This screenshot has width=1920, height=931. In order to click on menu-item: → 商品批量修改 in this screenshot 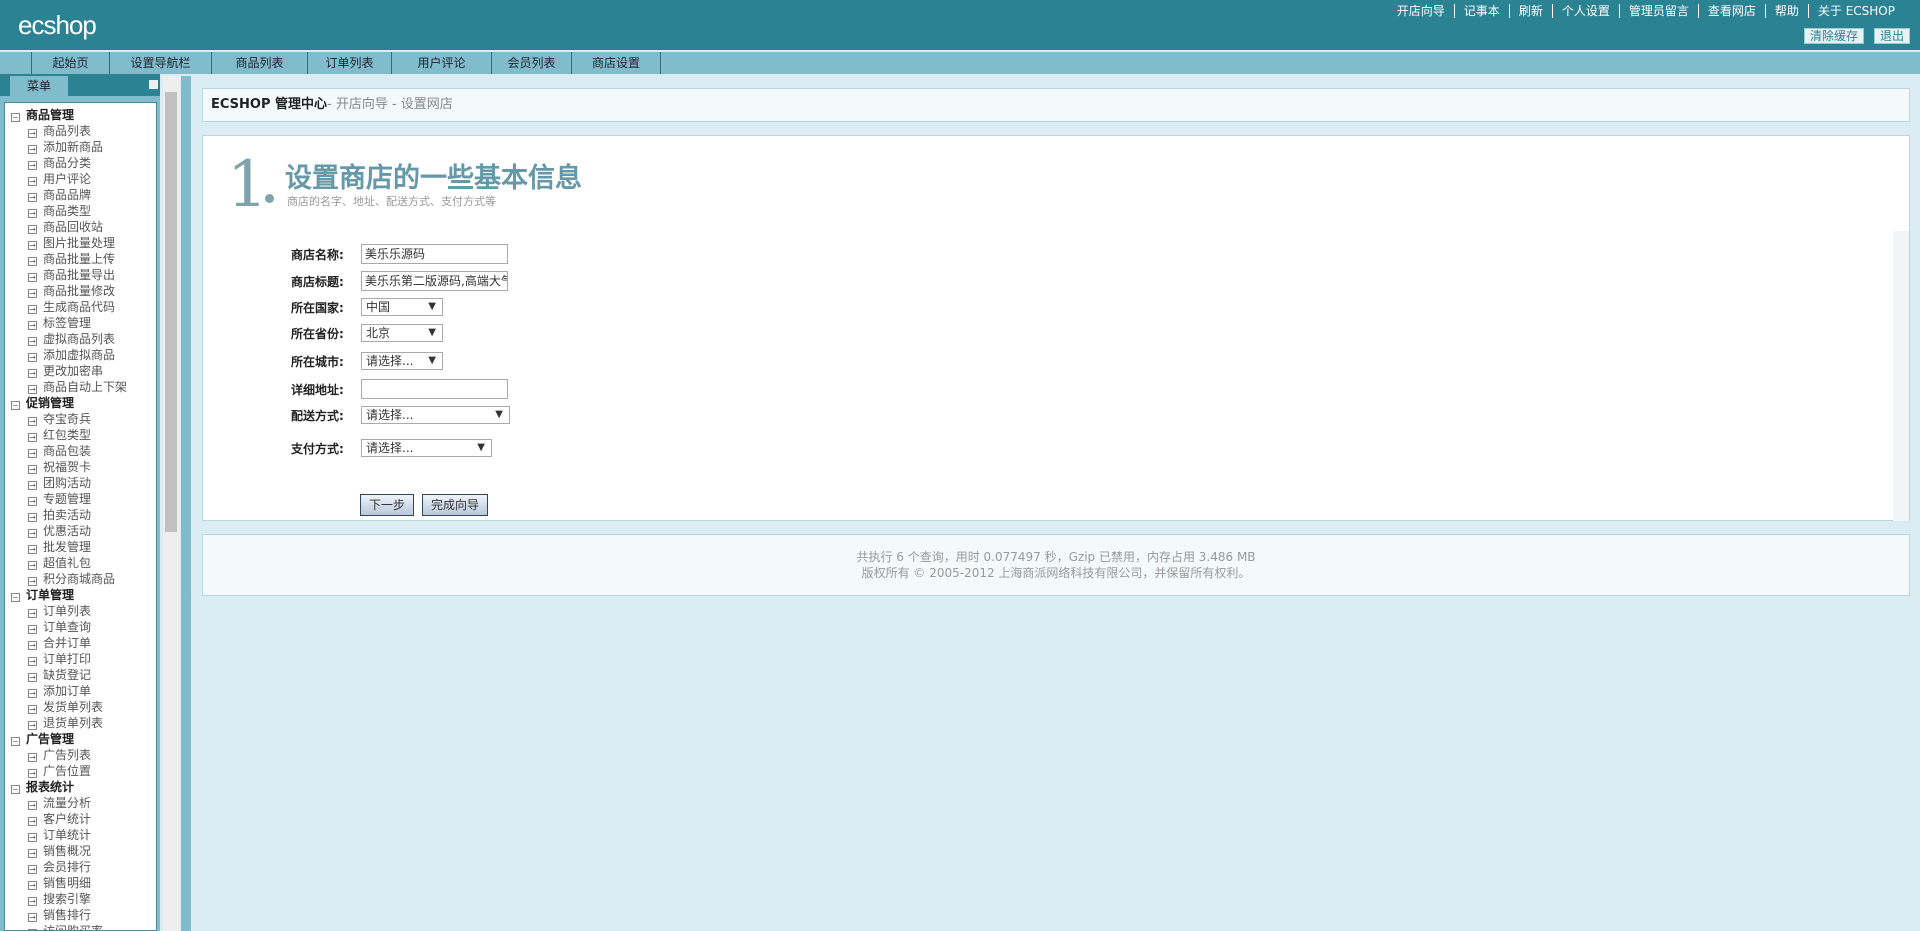, I will do `click(80, 291)`.